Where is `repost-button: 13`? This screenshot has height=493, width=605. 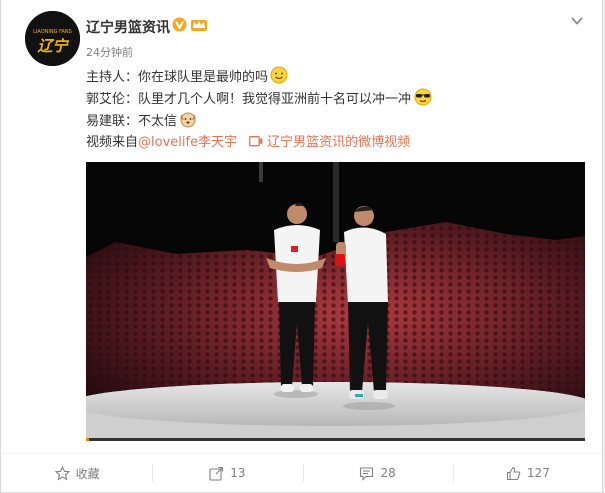
repost-button: 13 is located at coordinates (227, 473).